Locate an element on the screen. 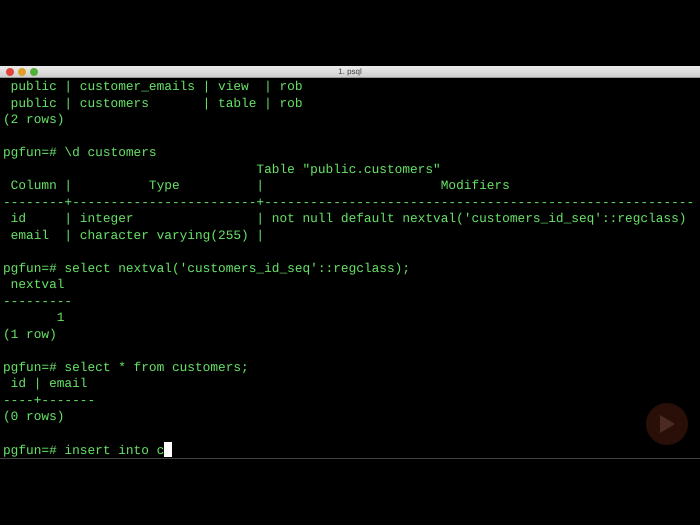 This screenshot has height=525, width=700. minimize-icon is located at coordinates (22, 72).